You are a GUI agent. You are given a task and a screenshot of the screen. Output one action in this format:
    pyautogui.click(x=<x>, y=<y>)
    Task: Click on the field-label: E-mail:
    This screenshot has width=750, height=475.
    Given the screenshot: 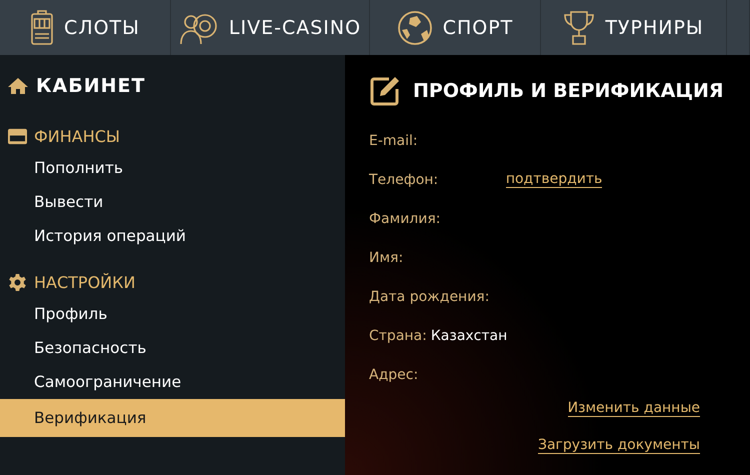 What is the action you would take?
    pyautogui.click(x=393, y=140)
    